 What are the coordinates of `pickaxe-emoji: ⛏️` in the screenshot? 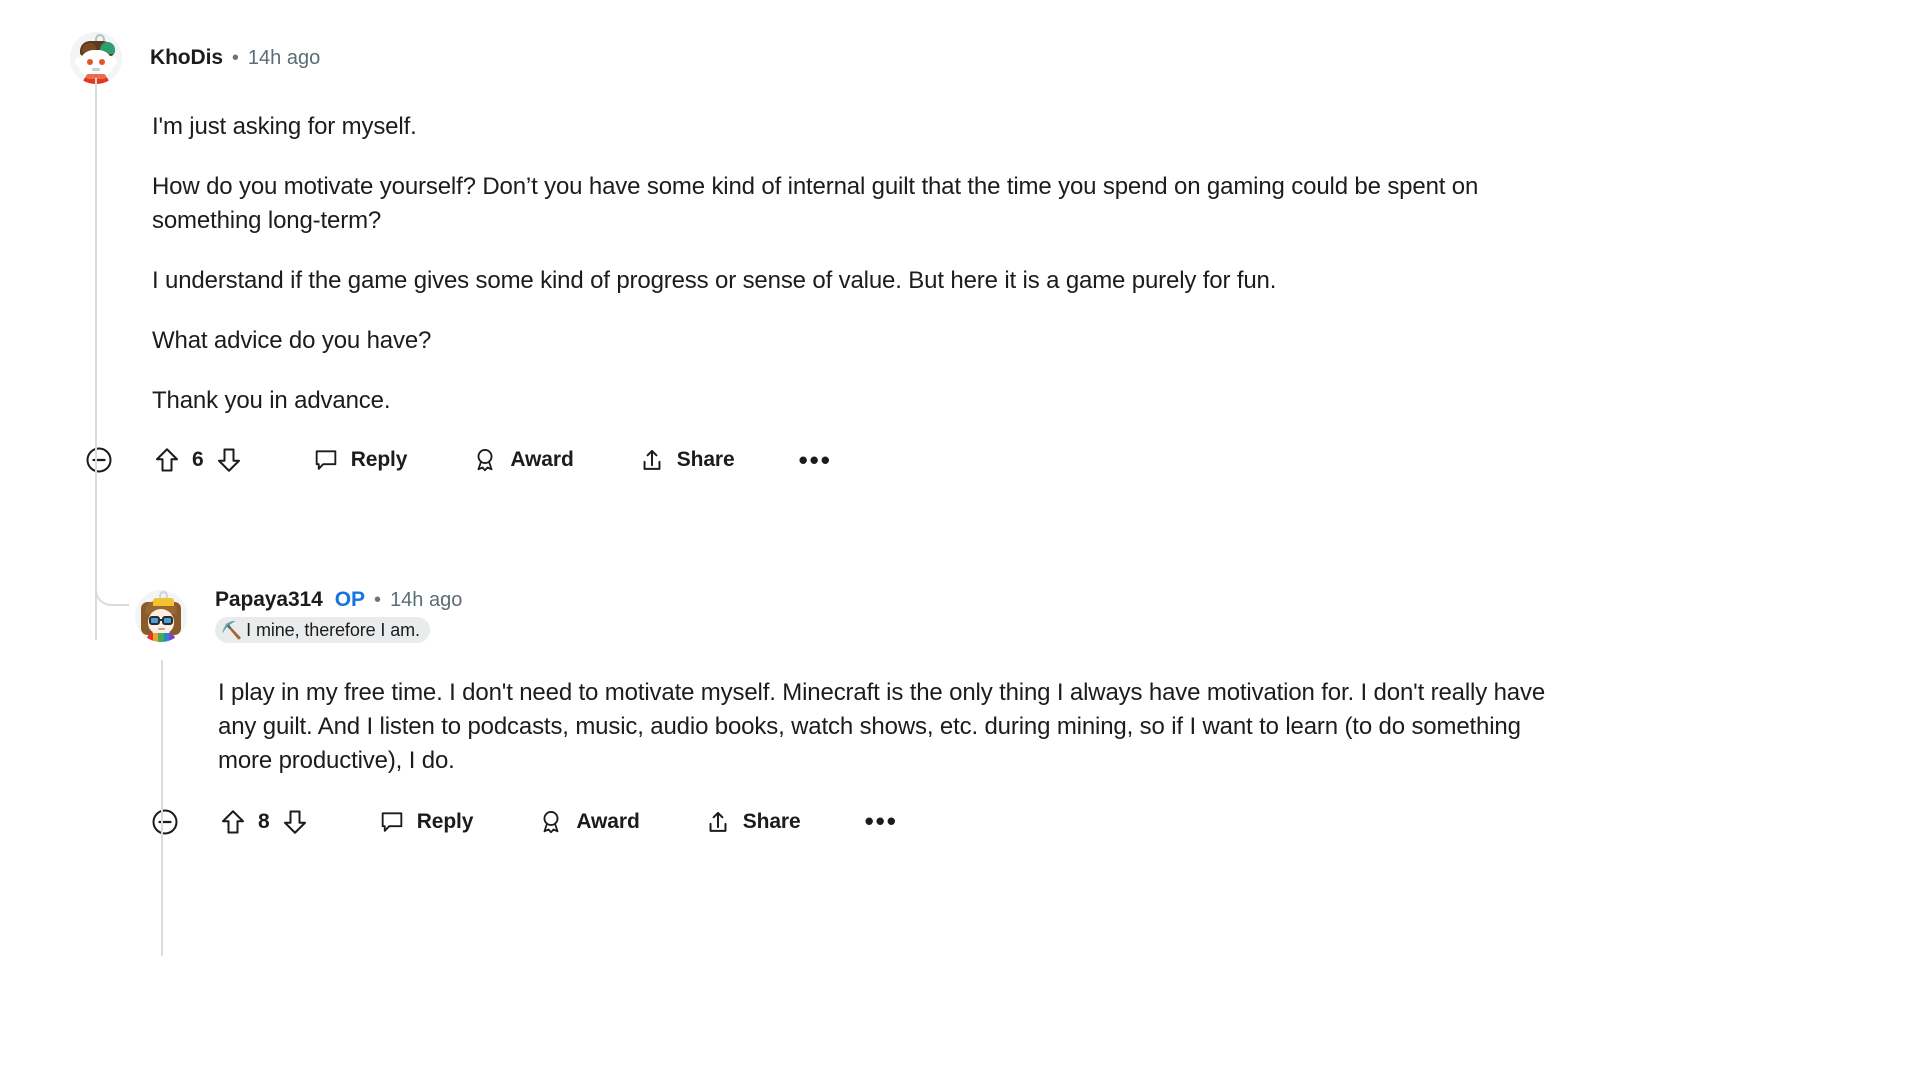 It's located at (232, 630).